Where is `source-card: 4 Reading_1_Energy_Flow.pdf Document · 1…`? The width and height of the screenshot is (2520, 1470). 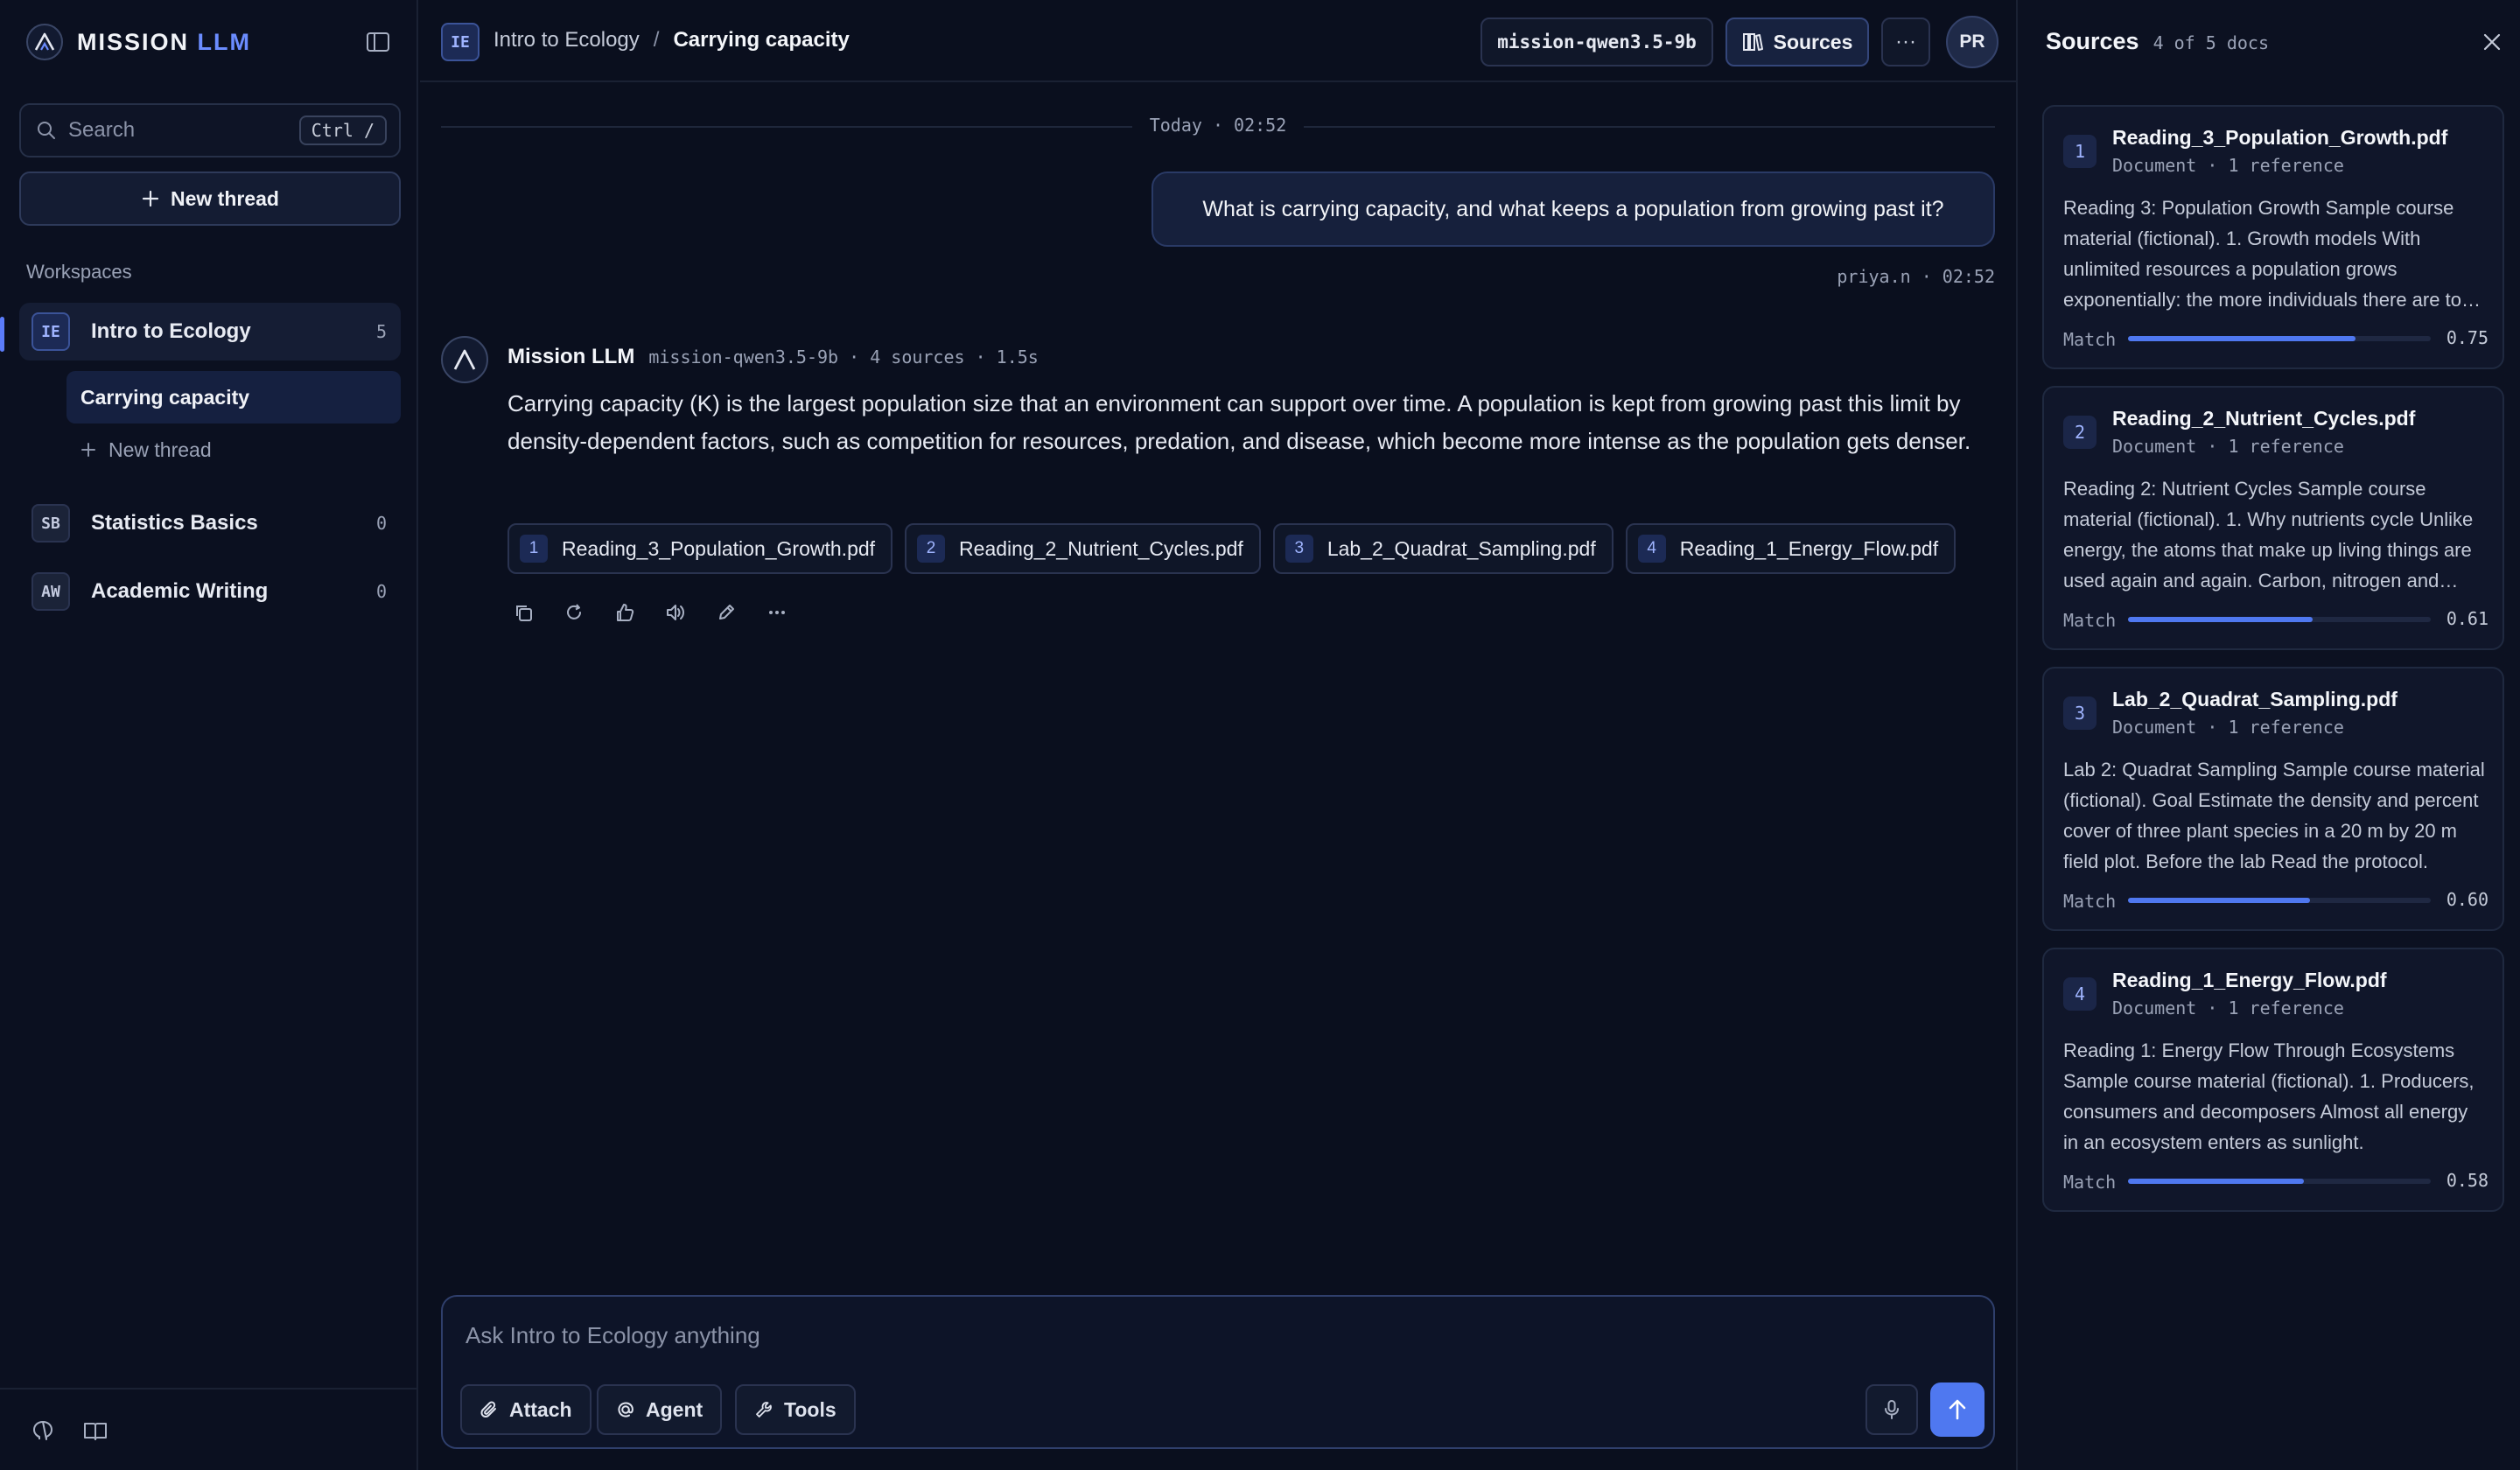
source-card: 4 Reading_1_Energy_Flow.pdf Document · 1… is located at coordinates (2273, 1080).